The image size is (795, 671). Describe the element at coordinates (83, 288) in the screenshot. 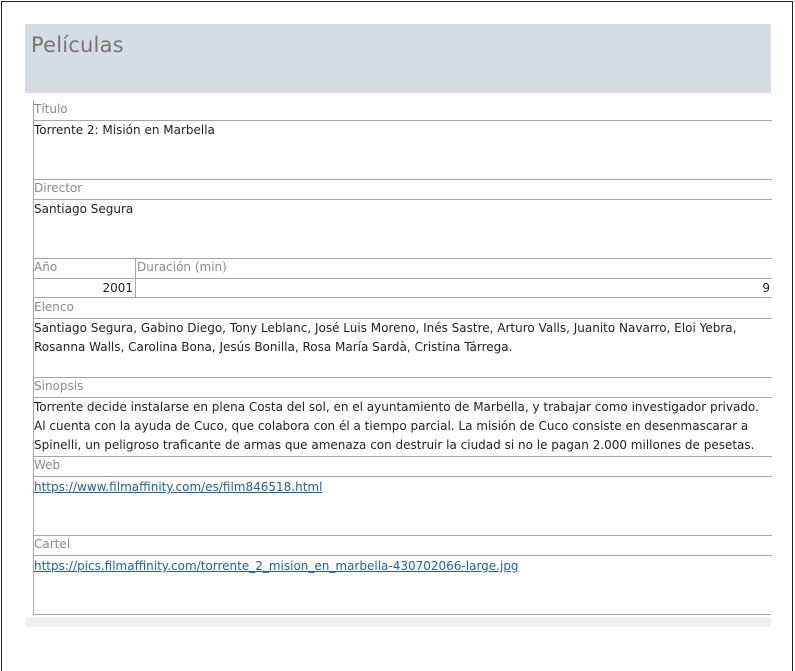

I see `field-anio: 2001` at that location.